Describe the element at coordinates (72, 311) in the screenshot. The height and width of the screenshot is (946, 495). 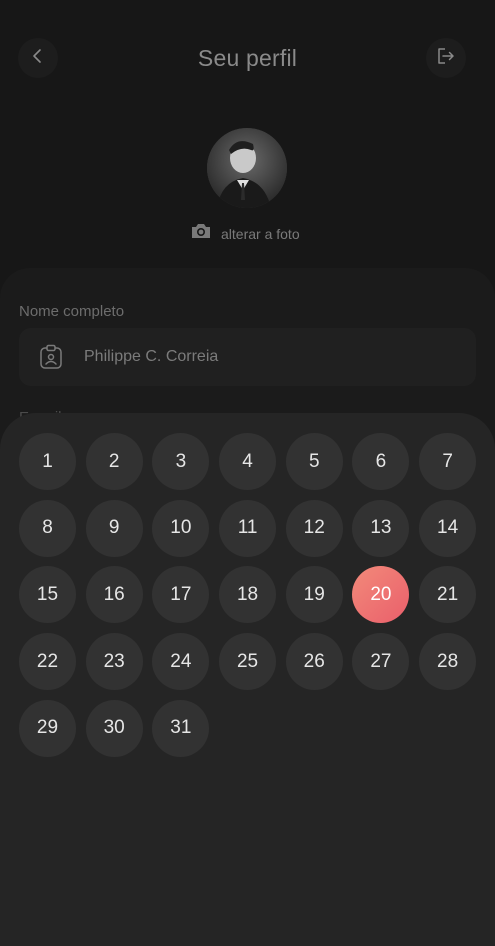
I see `full-name-label: Nome completo` at that location.